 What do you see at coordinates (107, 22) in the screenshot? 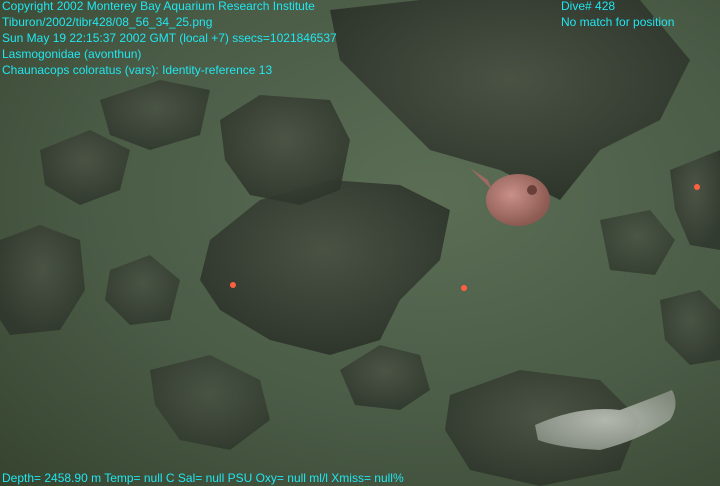
I see `filename-line: Tiburon/2002/tibr428/08_56_34_25.png` at bounding box center [107, 22].